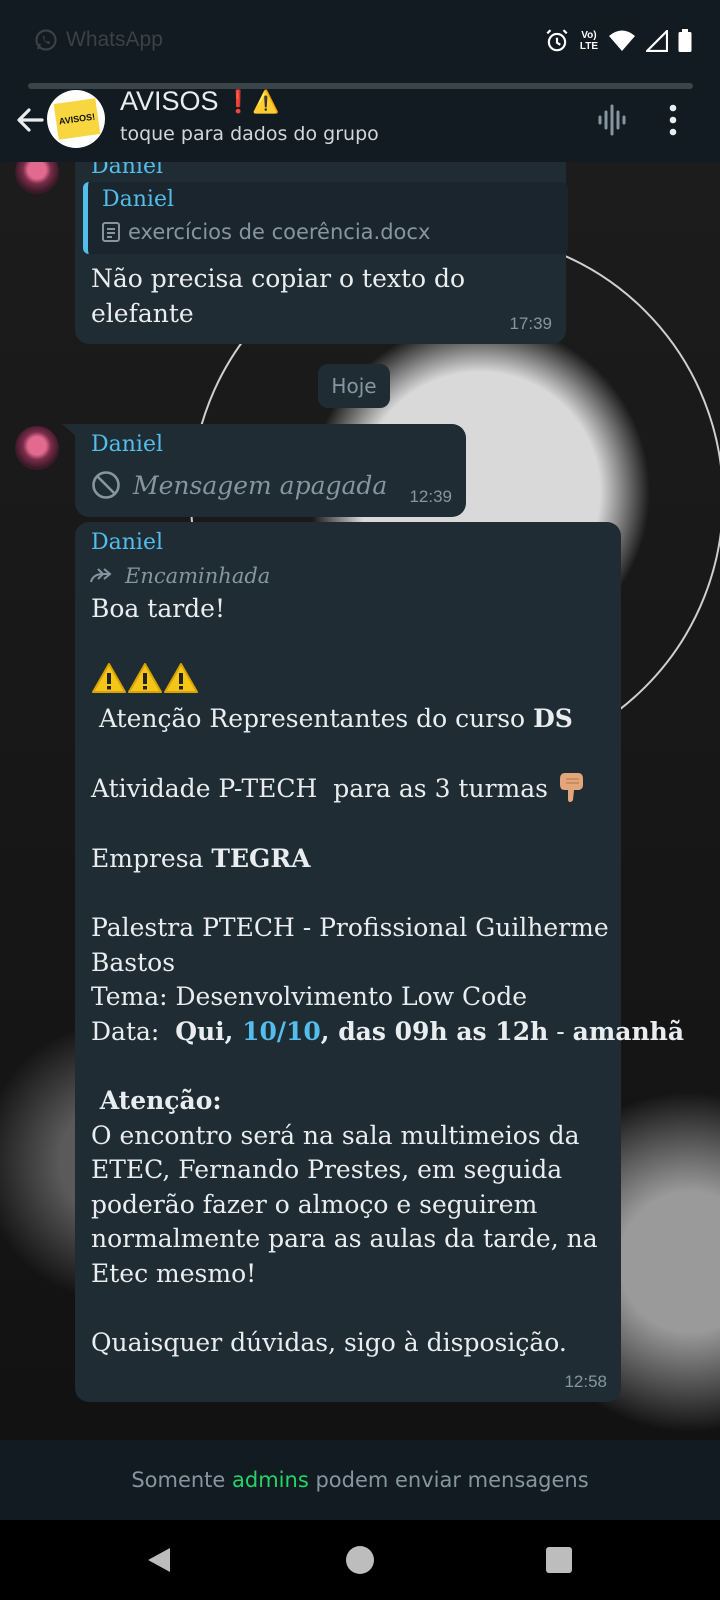  What do you see at coordinates (278, 296) in the screenshot?
I see `message-text: Não precisa copiar o texto do elefante` at bounding box center [278, 296].